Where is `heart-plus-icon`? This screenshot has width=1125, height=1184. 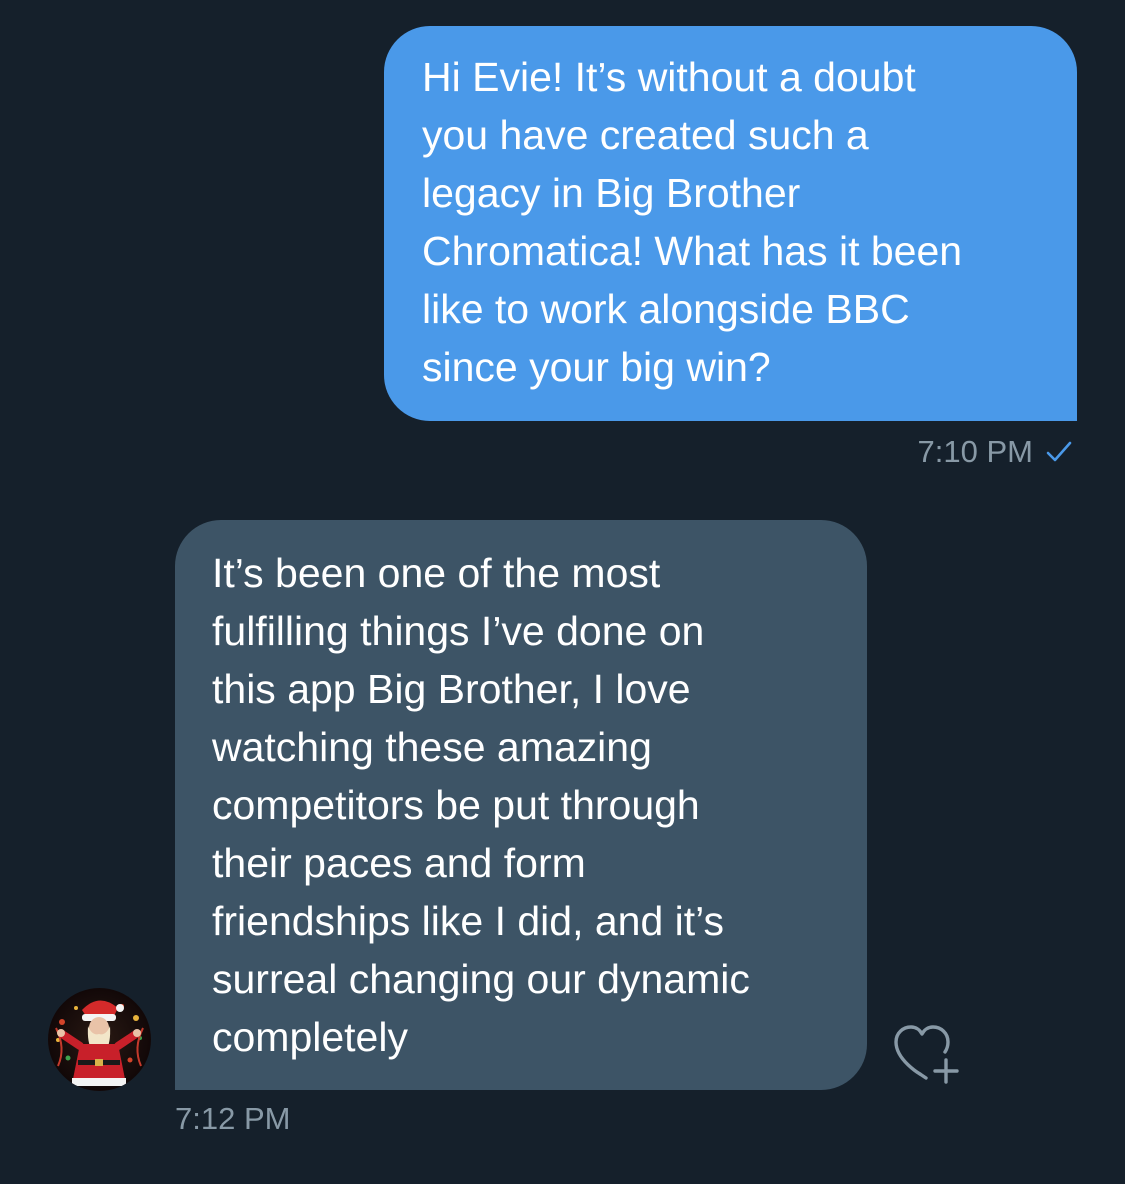 heart-plus-icon is located at coordinates (926, 1054).